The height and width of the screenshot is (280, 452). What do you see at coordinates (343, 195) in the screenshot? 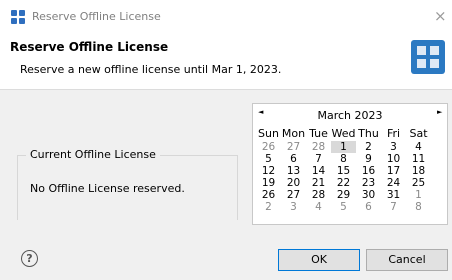
I see `calendar-day: 29` at bounding box center [343, 195].